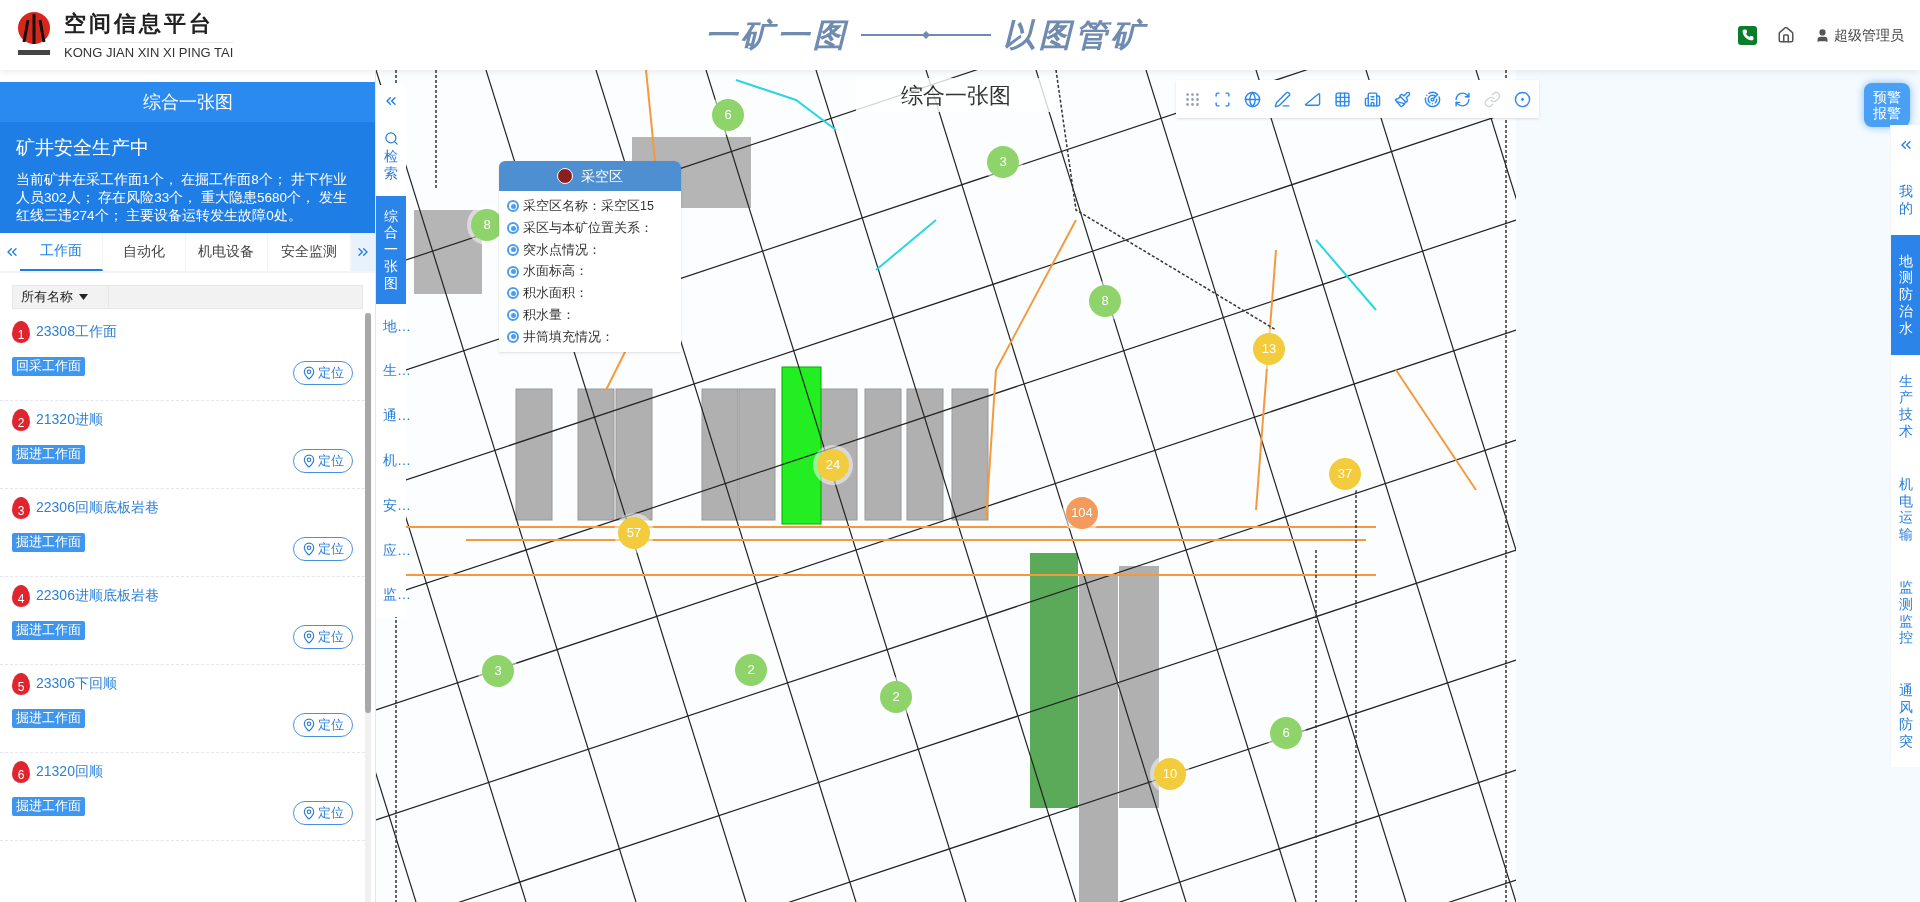  Describe the element at coordinates (549, 315) in the screenshot. I see `popup-field: 积水量：` at that location.